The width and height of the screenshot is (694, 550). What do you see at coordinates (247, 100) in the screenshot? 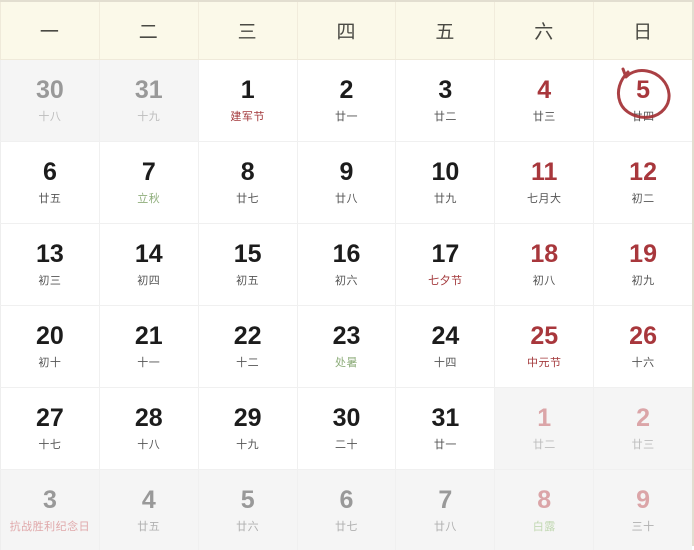
I see `day-cell: 1 建军节` at bounding box center [247, 100].